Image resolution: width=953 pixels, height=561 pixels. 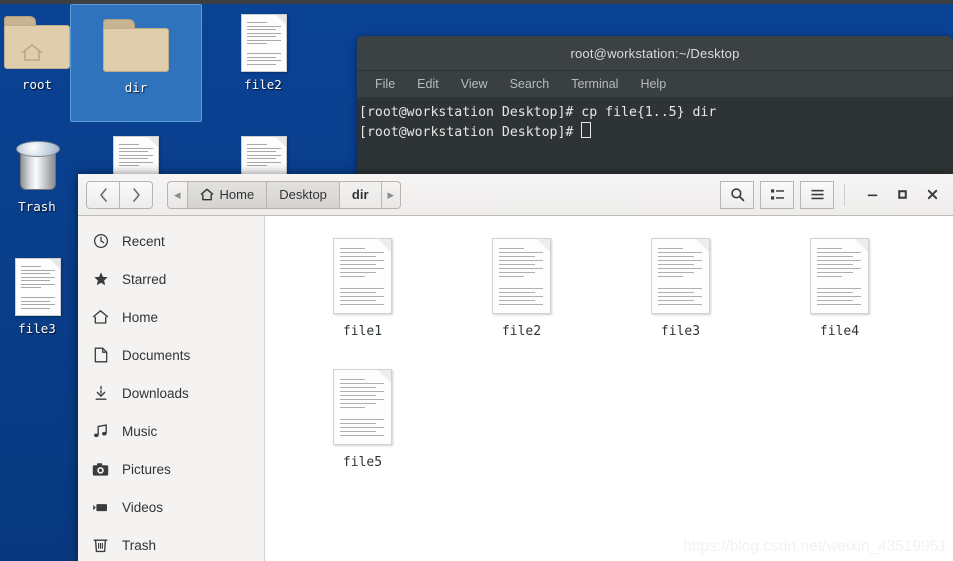 I want to click on list-view-icon, so click(x=777, y=194).